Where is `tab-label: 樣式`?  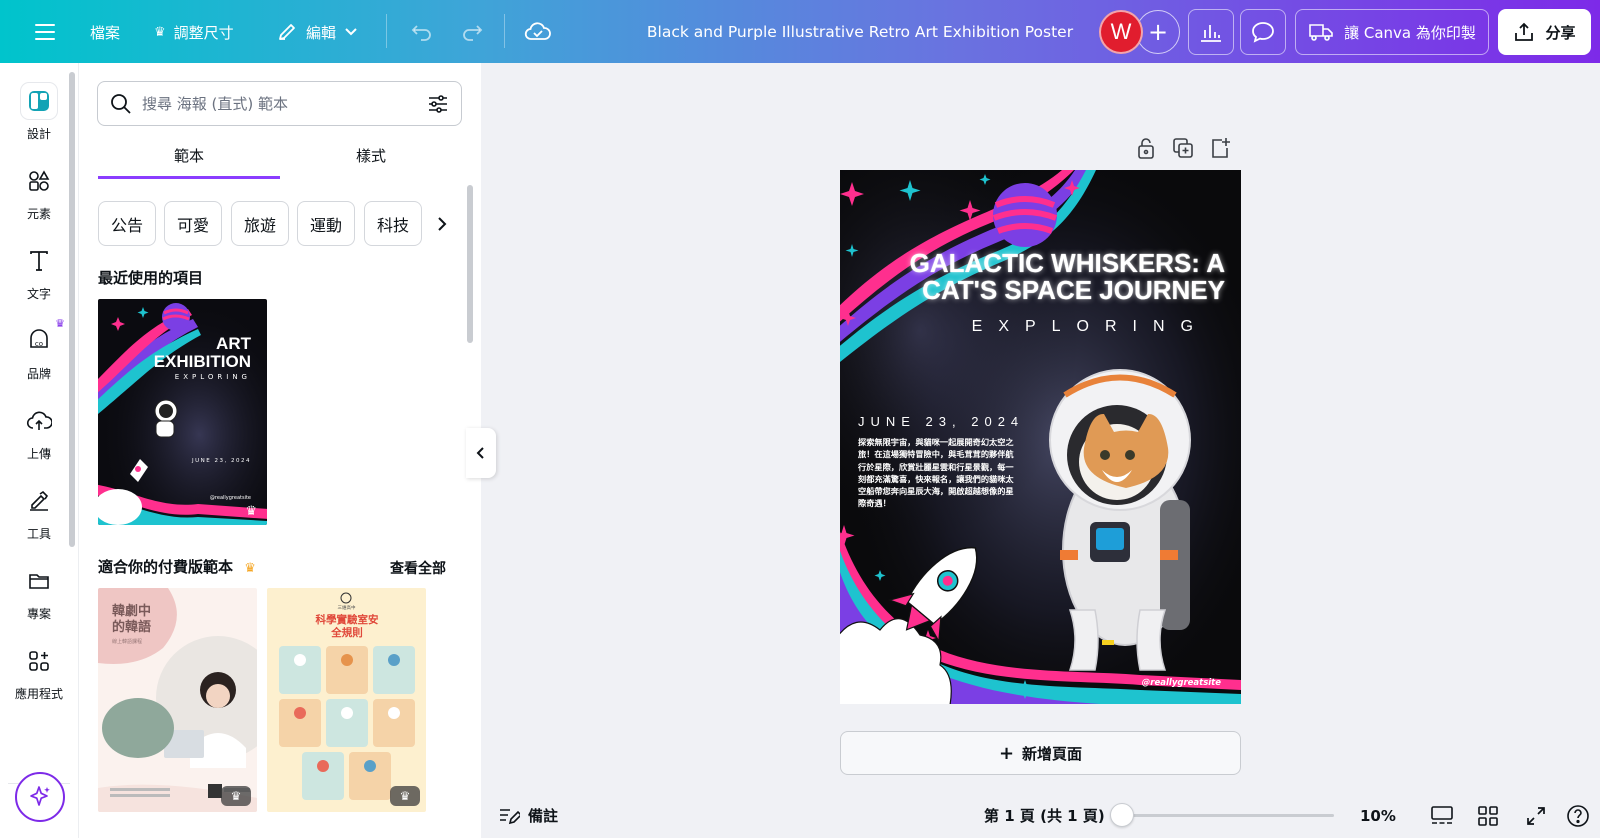 tab-label: 樣式 is located at coordinates (370, 156).